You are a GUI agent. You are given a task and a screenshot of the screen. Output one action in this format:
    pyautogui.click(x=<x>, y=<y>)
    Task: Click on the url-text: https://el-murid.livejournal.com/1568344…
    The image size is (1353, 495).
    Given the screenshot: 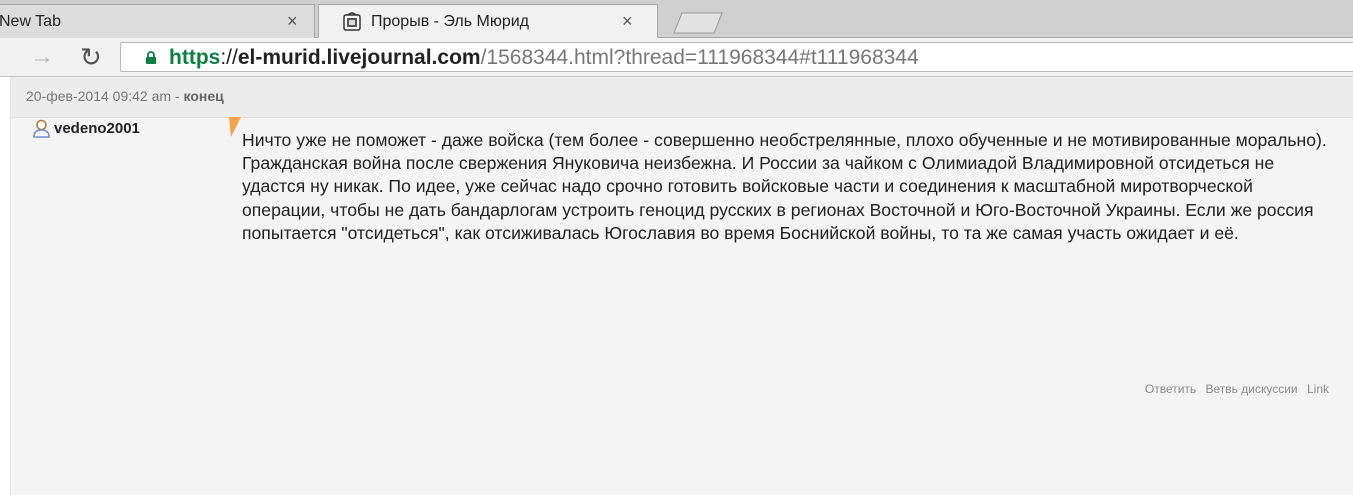 What is the action you would take?
    pyautogui.click(x=544, y=58)
    